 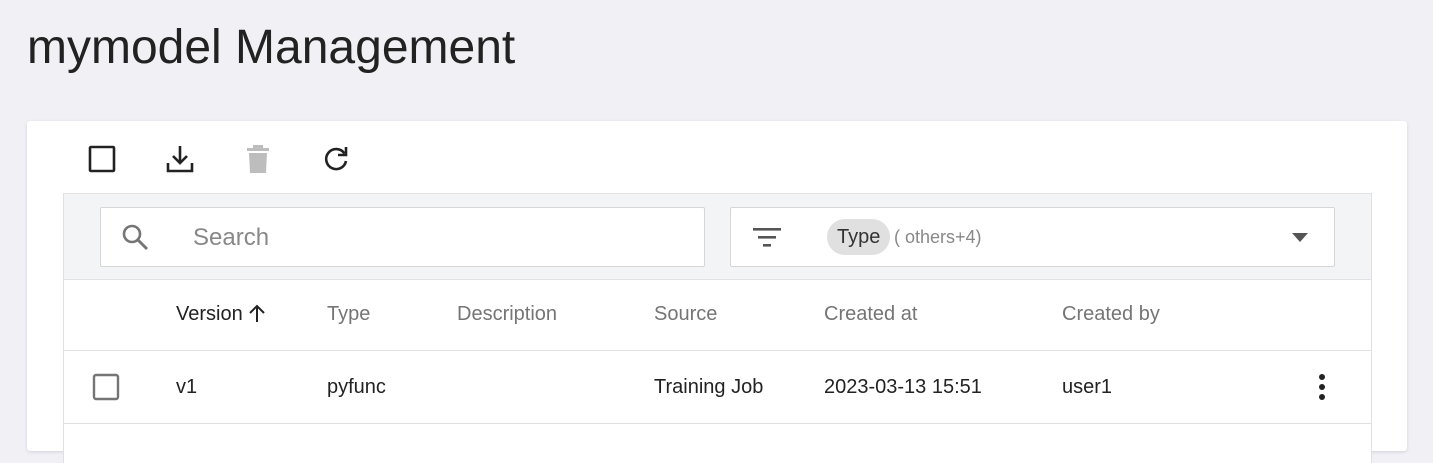 What do you see at coordinates (271, 47) in the screenshot?
I see `page-title: mymodel Management` at bounding box center [271, 47].